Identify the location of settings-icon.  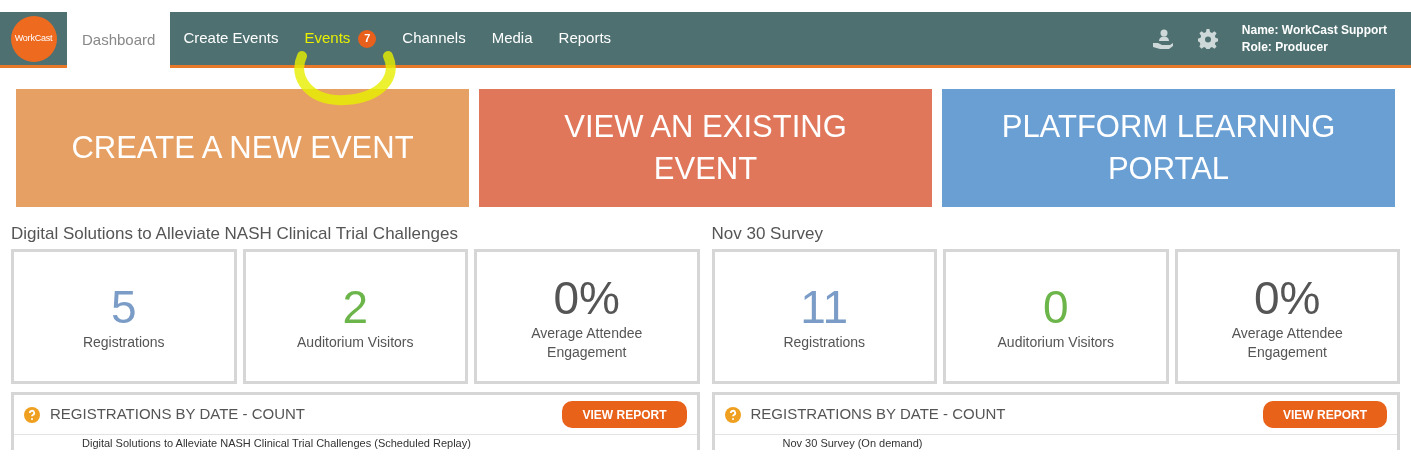
(1207, 38).